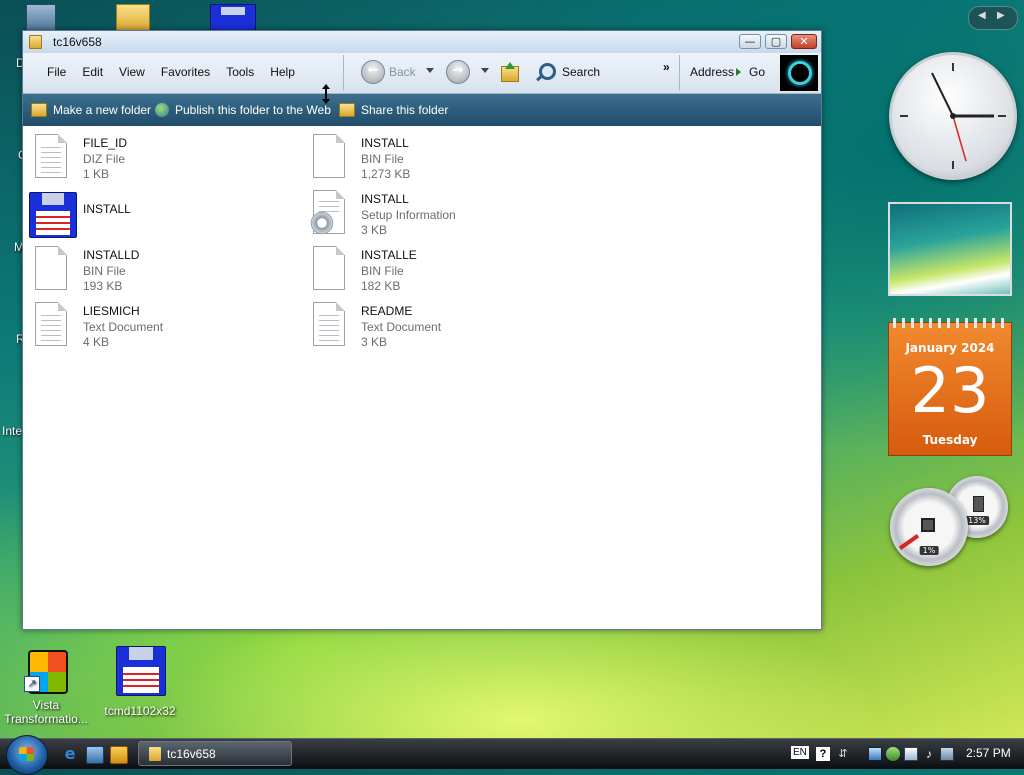 This screenshot has height=775, width=1024. I want to click on file-item: LIESMICH Text Document 4 KB, so click(158, 324).